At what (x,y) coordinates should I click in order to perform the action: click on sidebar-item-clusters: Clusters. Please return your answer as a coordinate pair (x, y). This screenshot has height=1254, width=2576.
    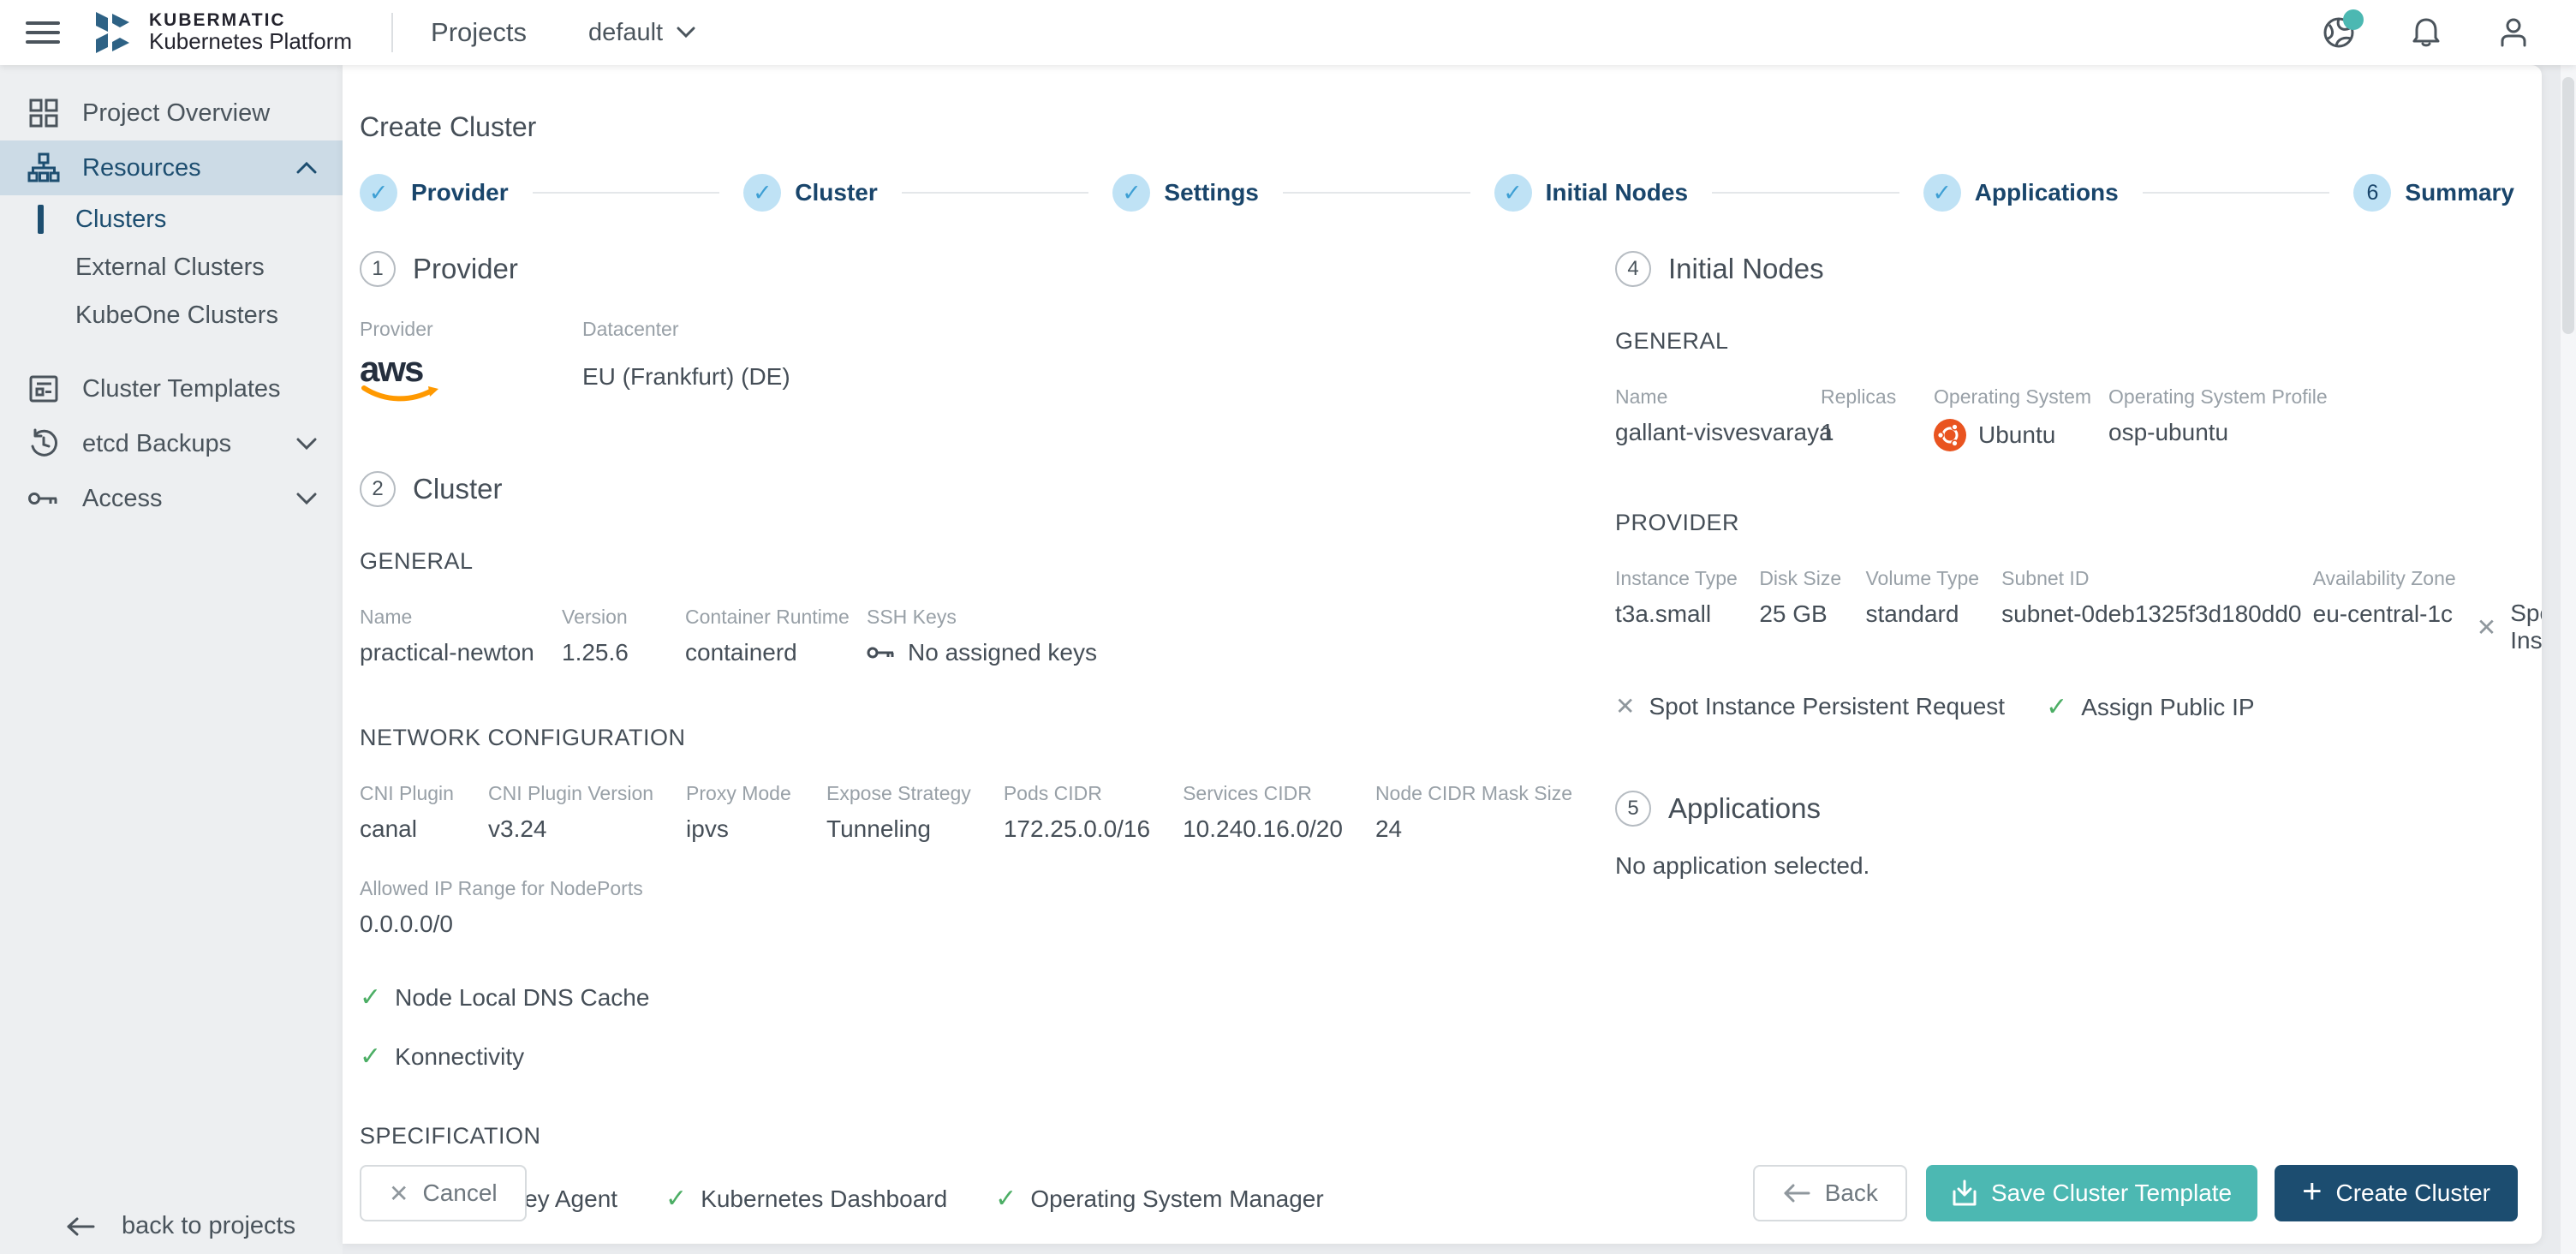
    Looking at the image, I should click on (171, 219).